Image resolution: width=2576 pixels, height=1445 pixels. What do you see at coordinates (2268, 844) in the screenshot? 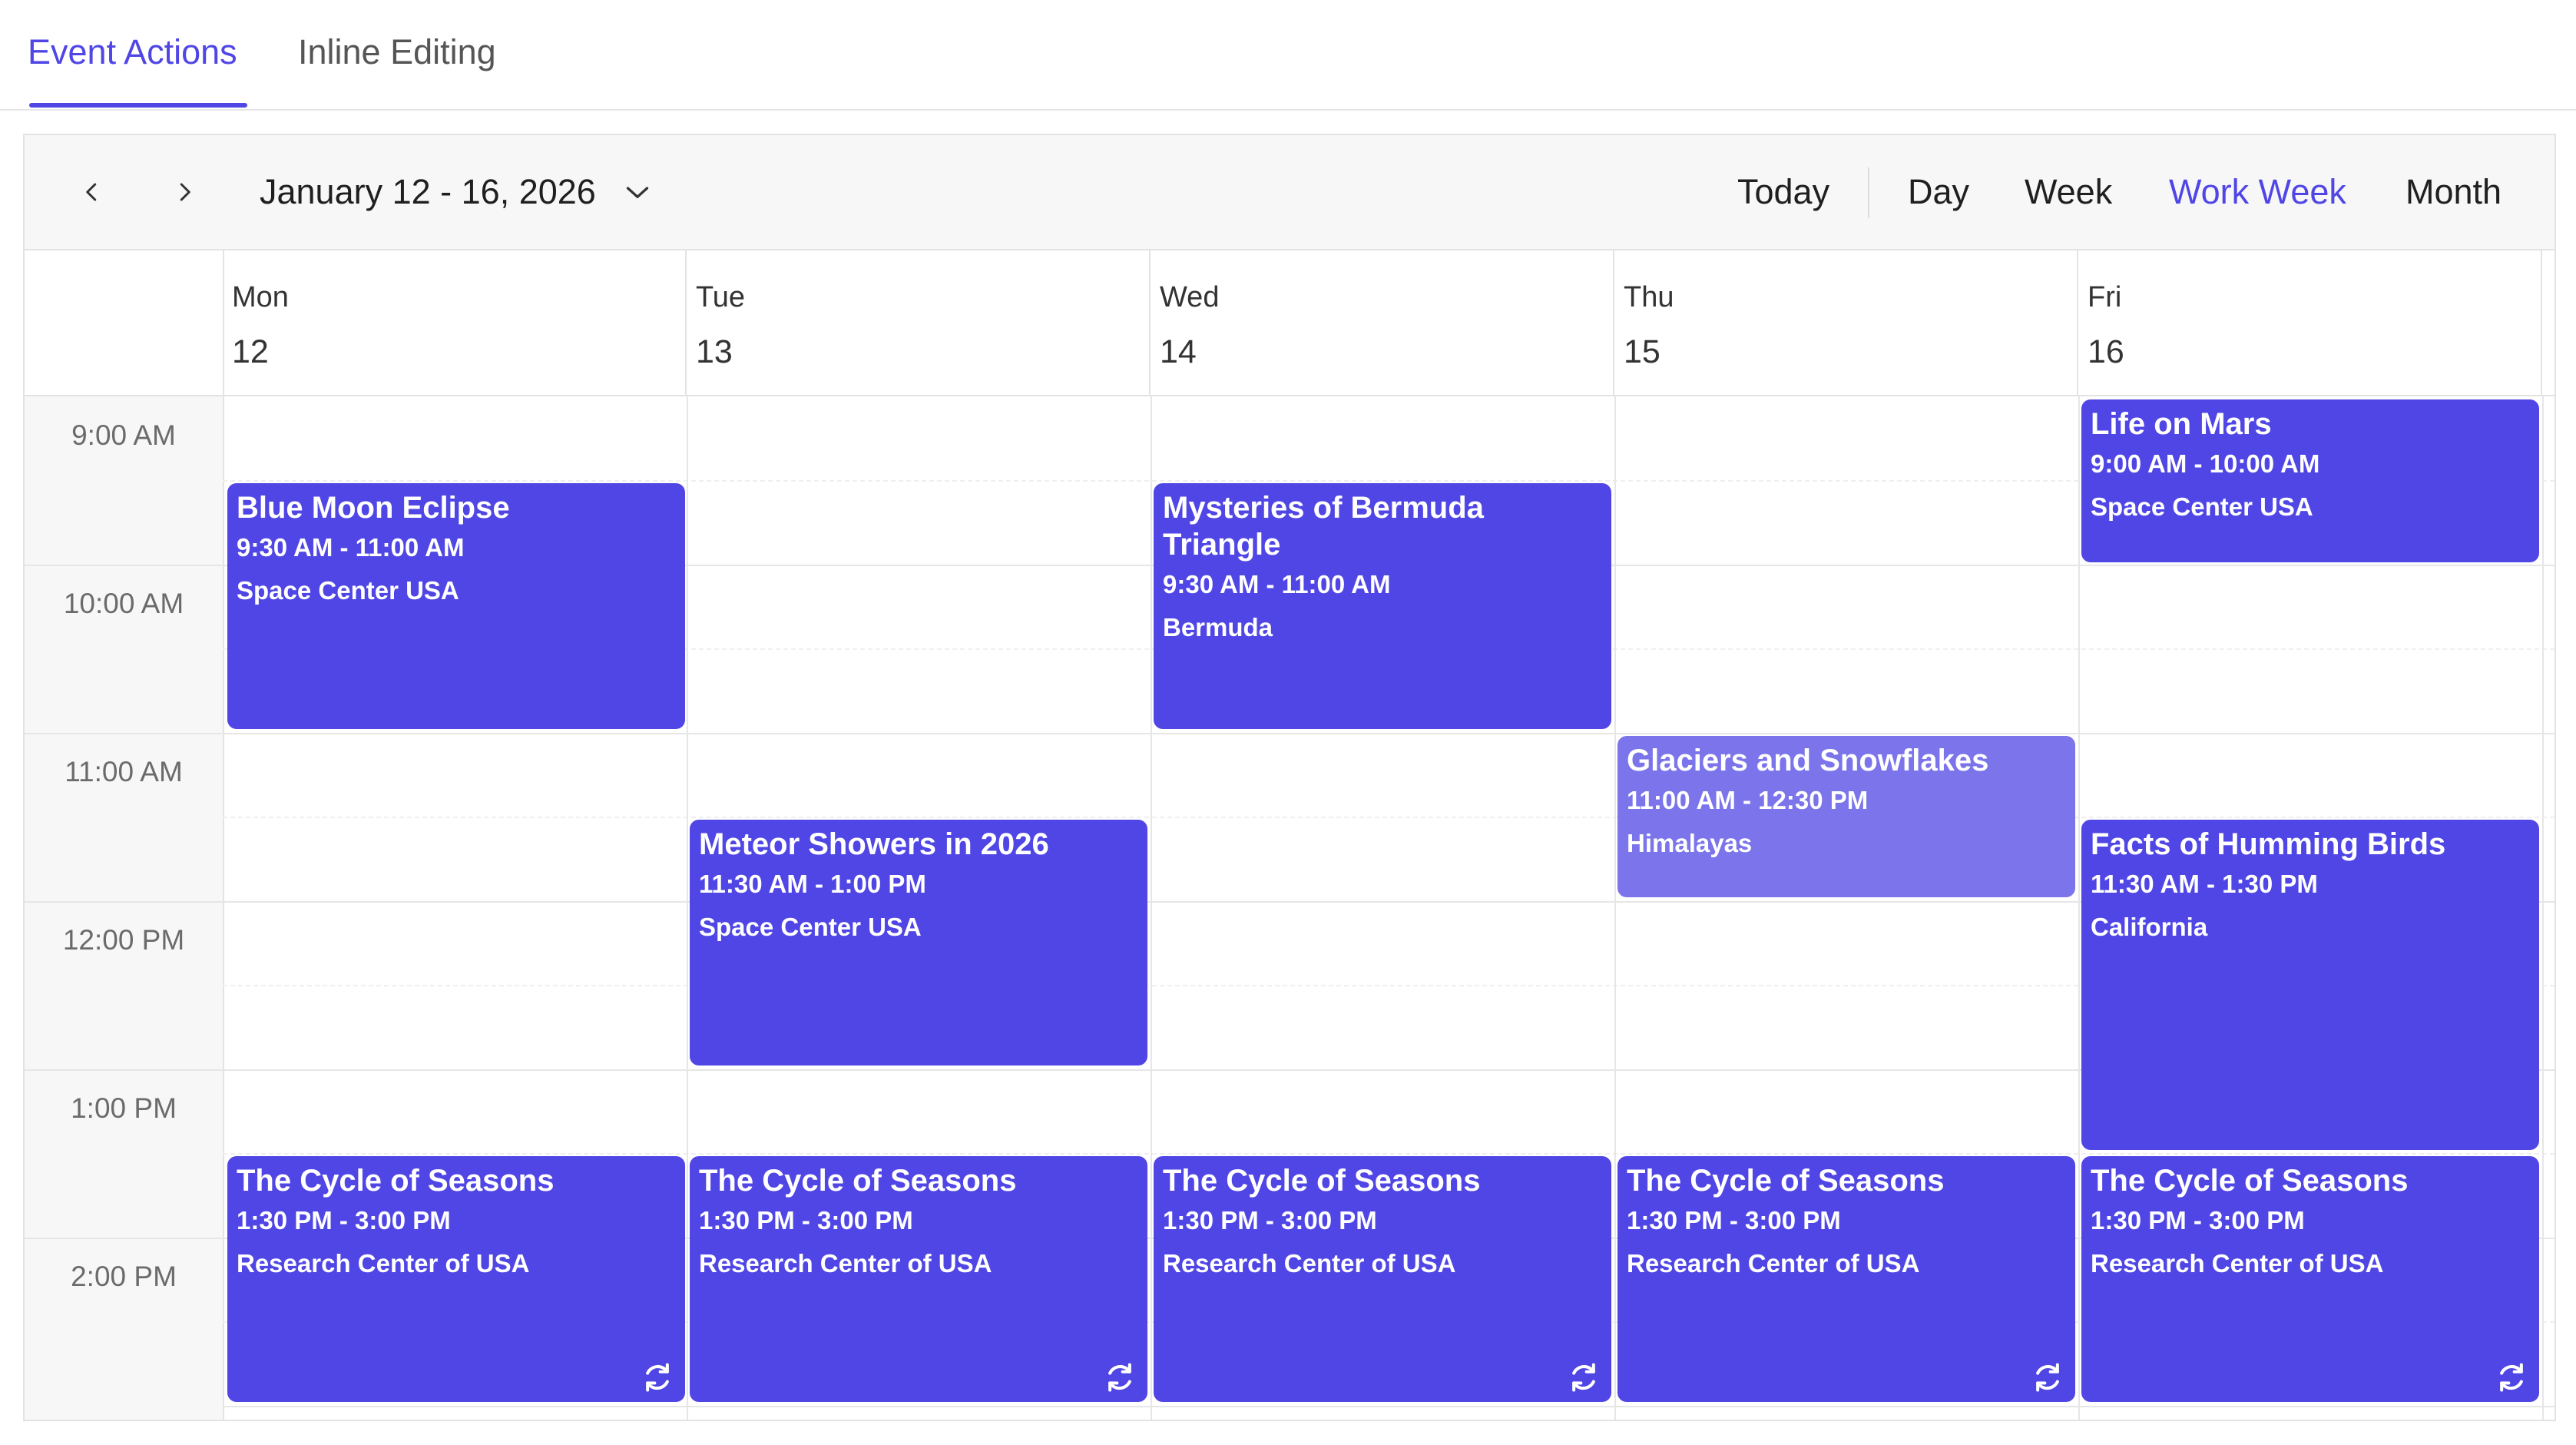
I see `event-title: Facts of Humming Birds` at bounding box center [2268, 844].